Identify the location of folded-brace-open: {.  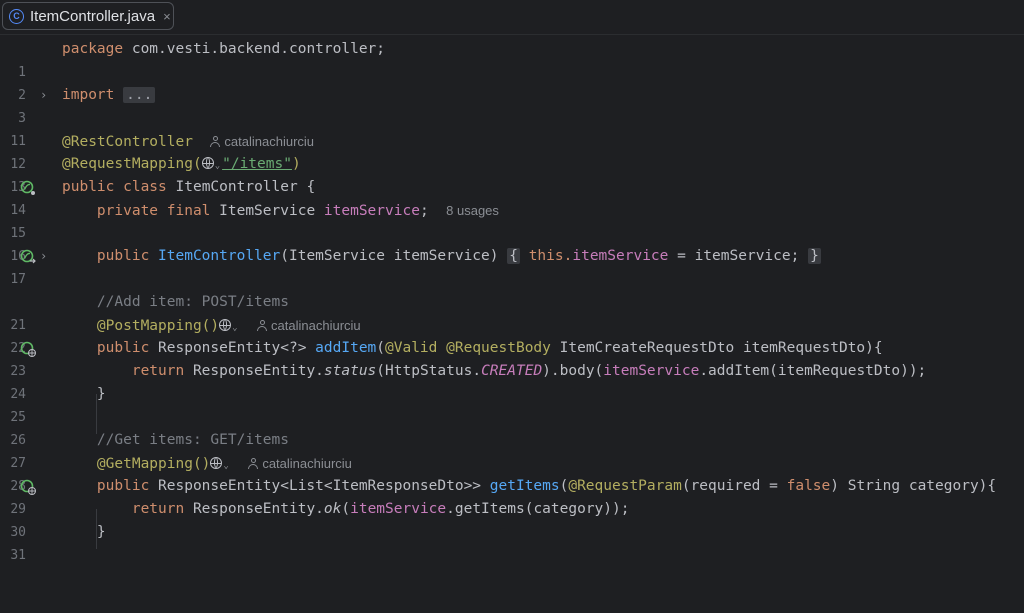
(513, 256).